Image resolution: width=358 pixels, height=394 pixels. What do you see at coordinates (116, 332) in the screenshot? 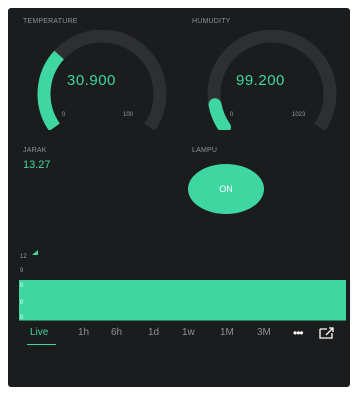
I see `tab-6h: 6h` at bounding box center [116, 332].